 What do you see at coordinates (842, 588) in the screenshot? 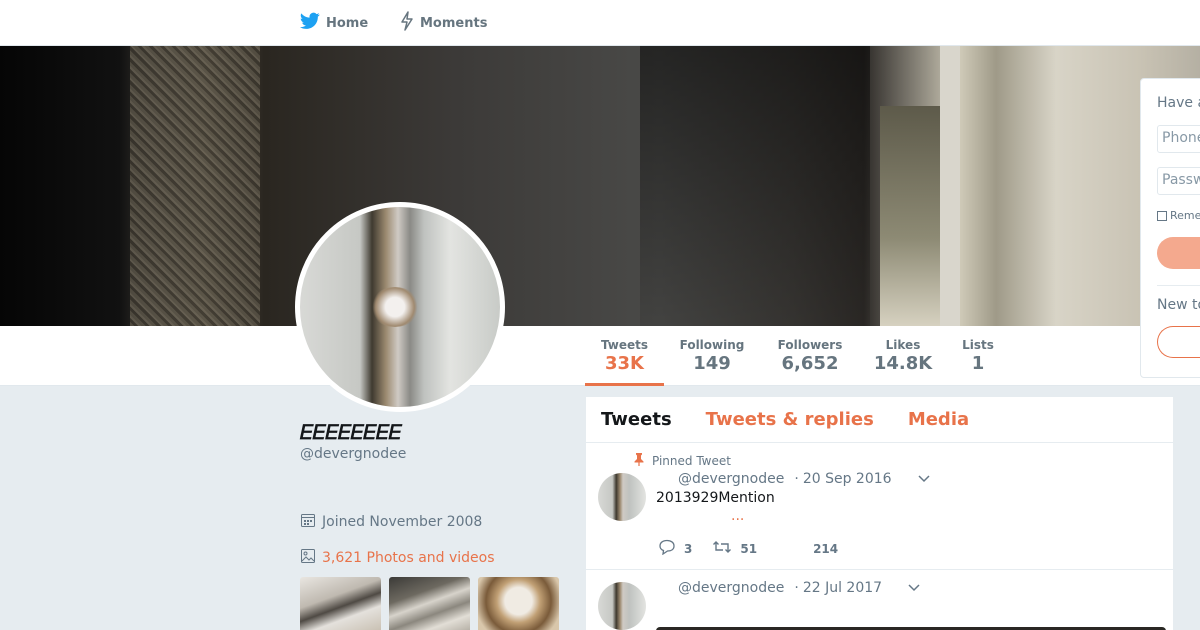
I see `tweet-date: 22 Jul 2017` at bounding box center [842, 588].